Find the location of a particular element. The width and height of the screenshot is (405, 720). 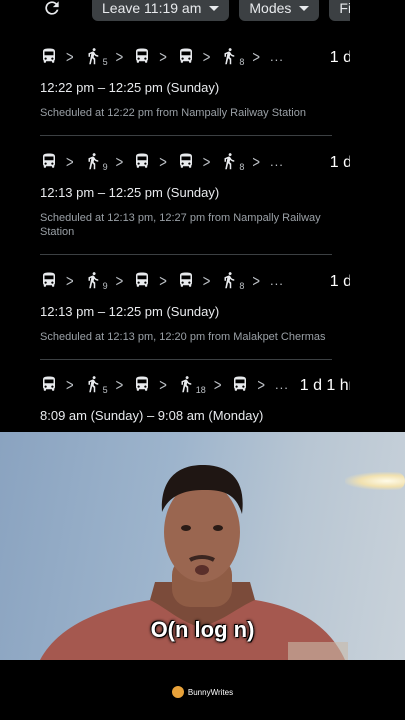

modes-button: Modes is located at coordinates (279, 10).